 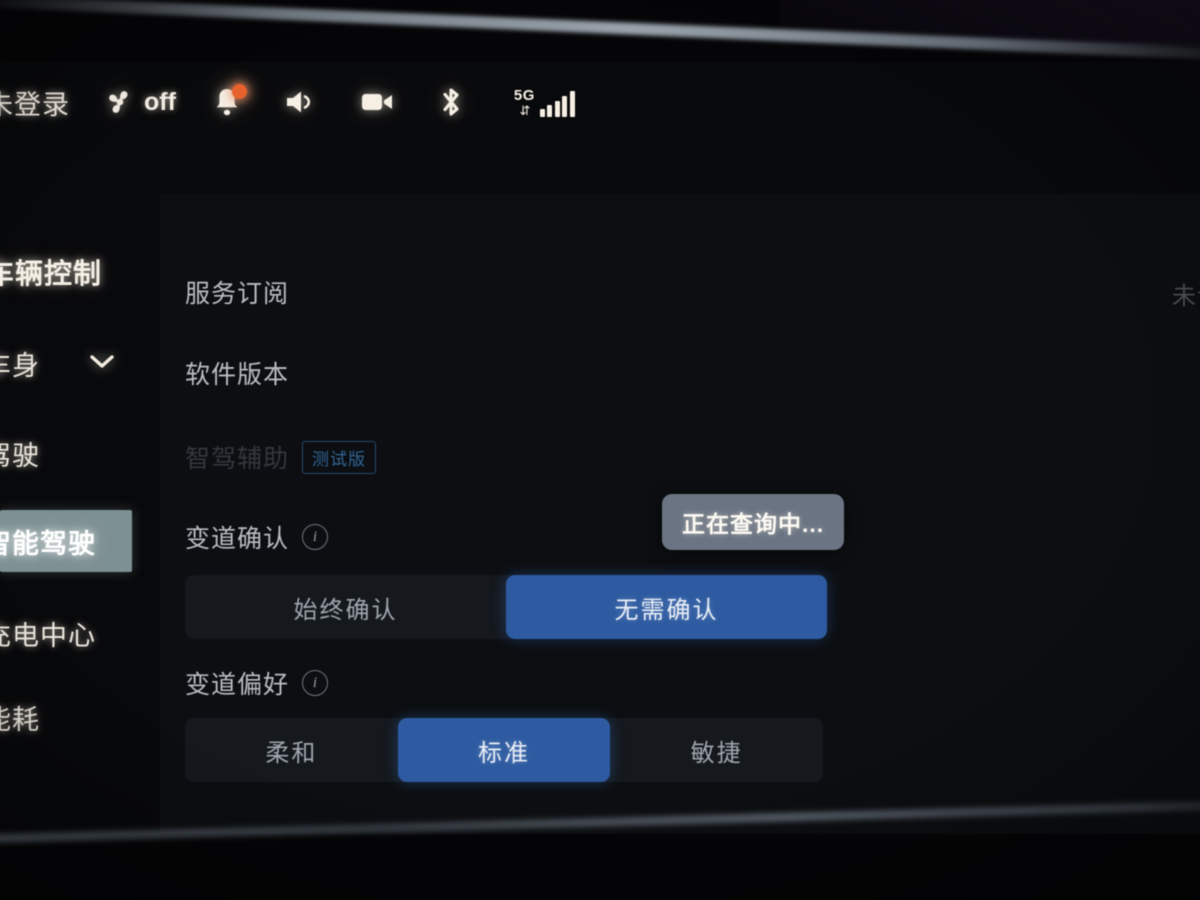 What do you see at coordinates (524, 110) in the screenshot?
I see `data-arrows-icon: ⇵` at bounding box center [524, 110].